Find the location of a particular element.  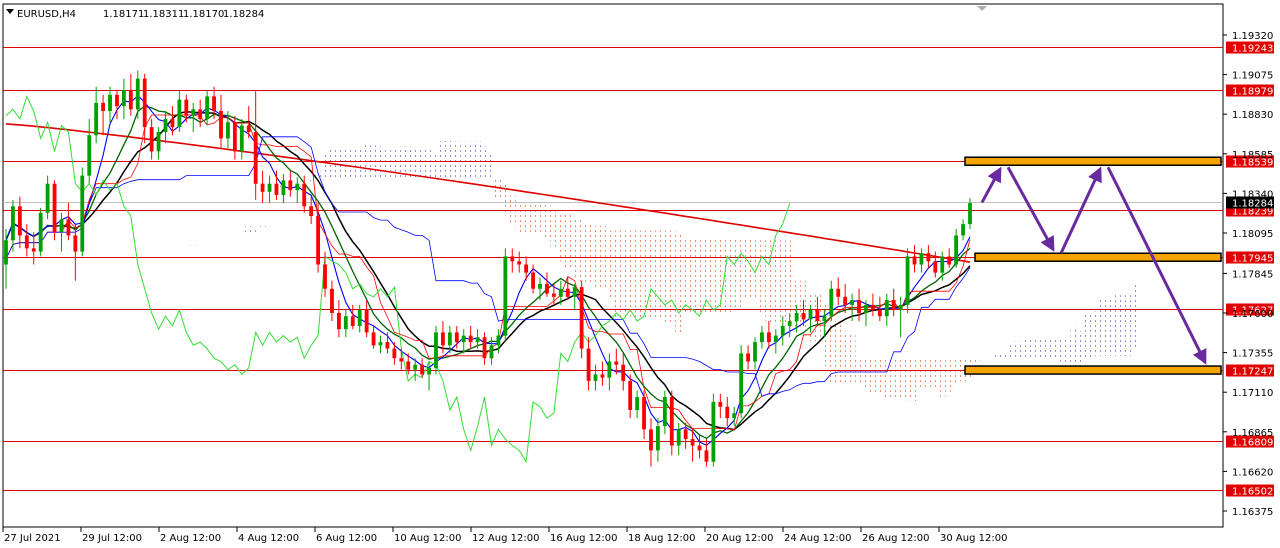

y-tick-label: 1.17600 is located at coordinates (1252, 314).